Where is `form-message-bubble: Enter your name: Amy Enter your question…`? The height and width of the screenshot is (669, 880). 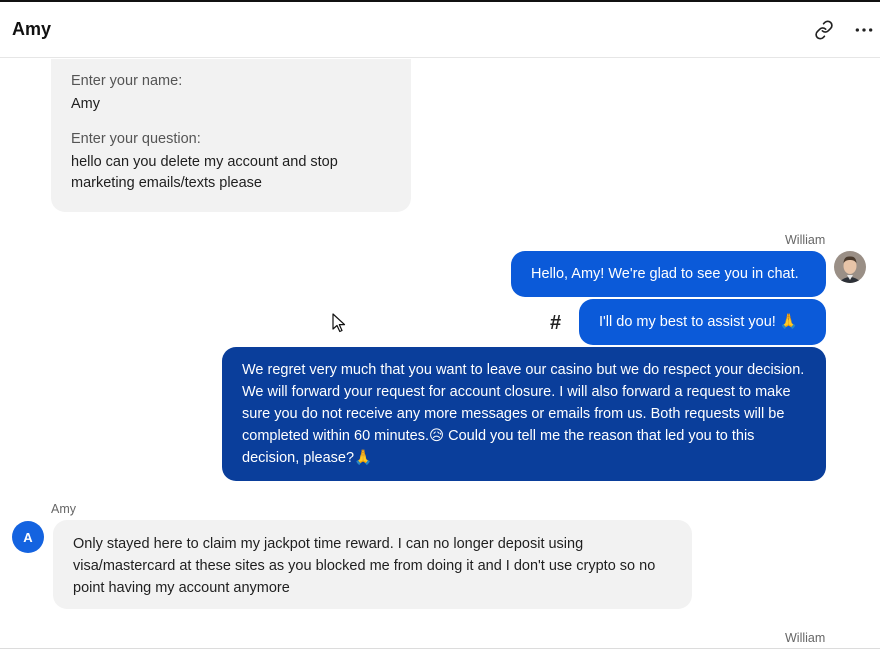
form-message-bubble: Enter your name: Amy Enter your question… is located at coordinates (231, 135).